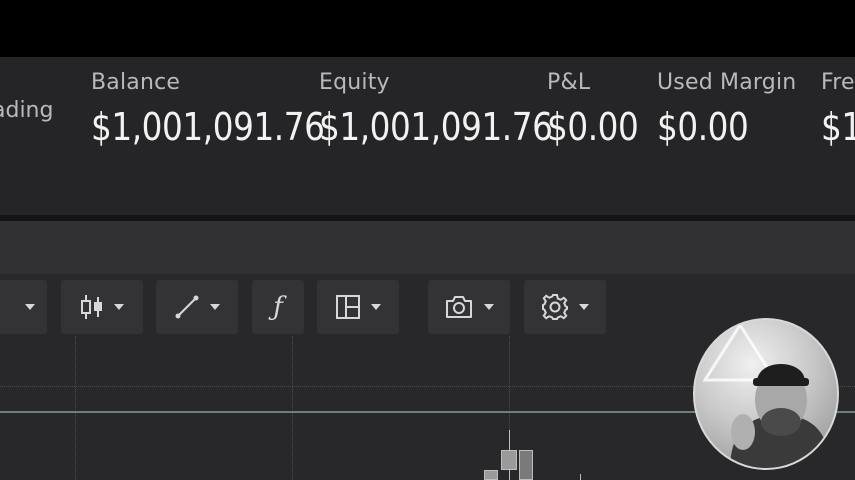 Image resolution: width=855 pixels, height=480 pixels. I want to click on used-margin-stat: Used Margin $0.00, so click(726, 109).